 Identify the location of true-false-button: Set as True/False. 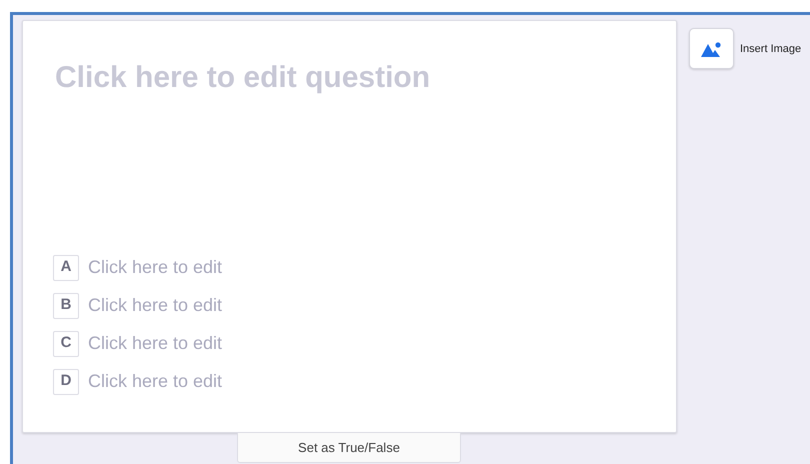
(349, 447).